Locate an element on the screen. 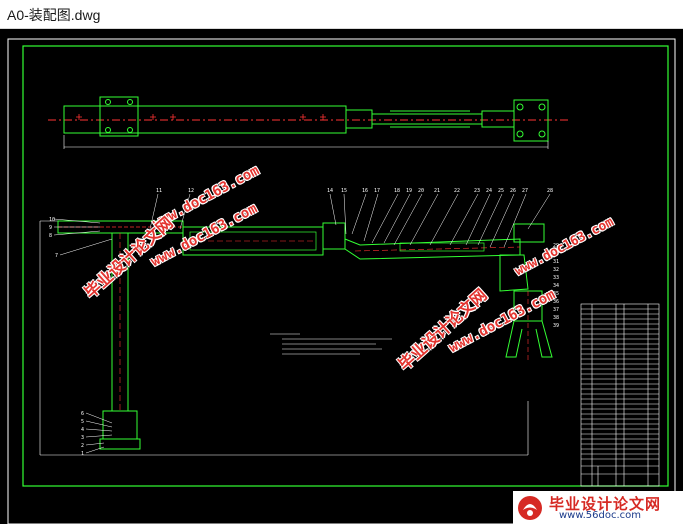 The image size is (683, 524). balloon-label: 24 is located at coordinates (489, 191).